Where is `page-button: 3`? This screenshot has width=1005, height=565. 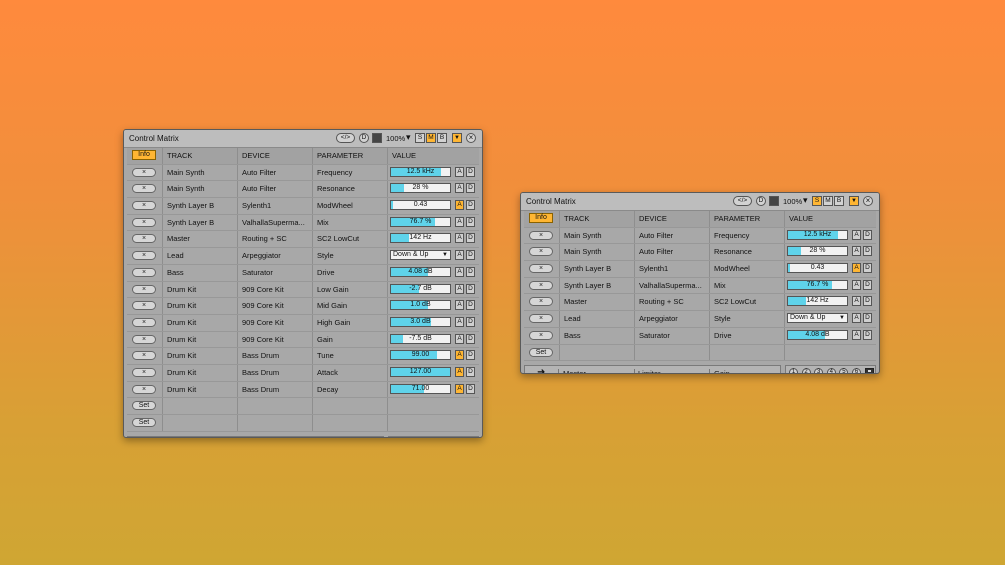
page-button: 3 is located at coordinates (819, 370).